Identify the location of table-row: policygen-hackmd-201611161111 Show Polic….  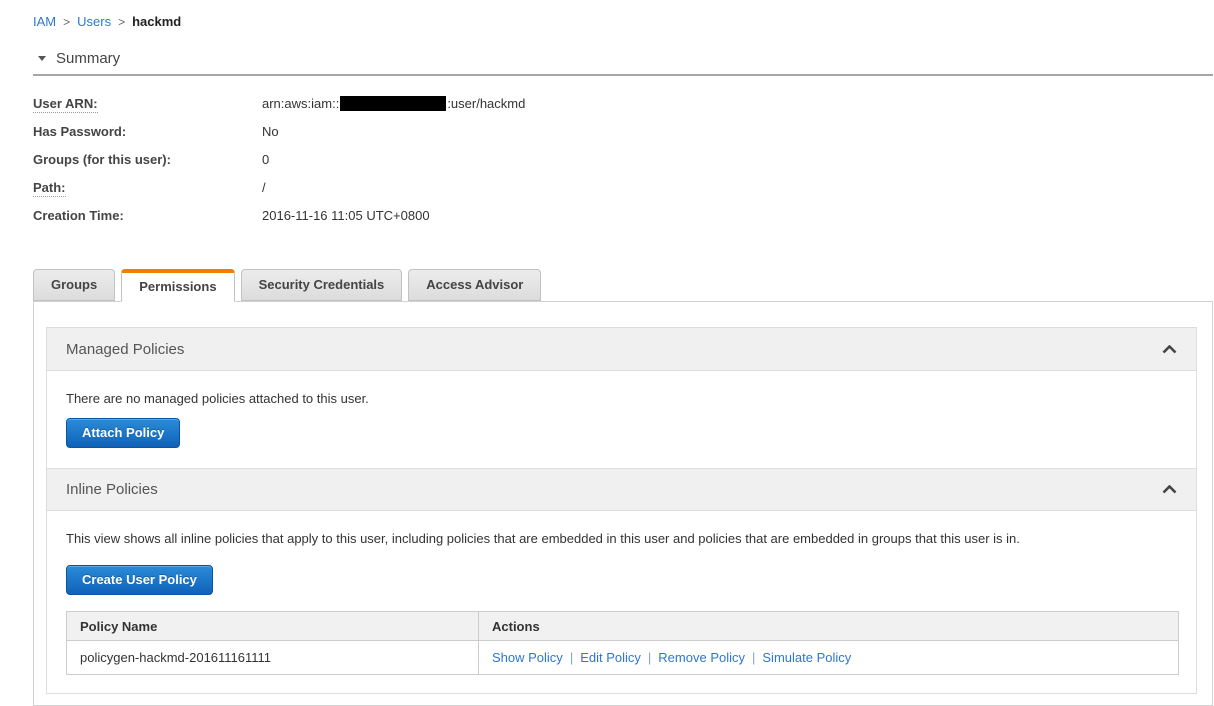
(622, 657).